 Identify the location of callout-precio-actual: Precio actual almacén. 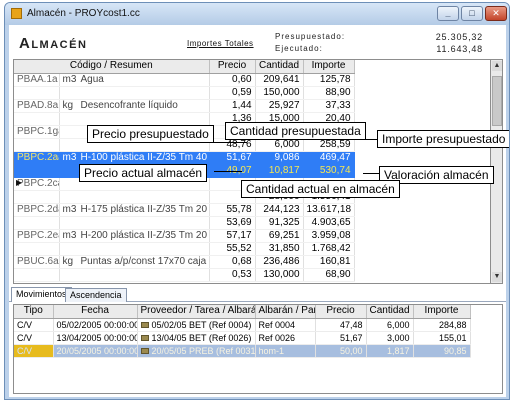
(143, 173).